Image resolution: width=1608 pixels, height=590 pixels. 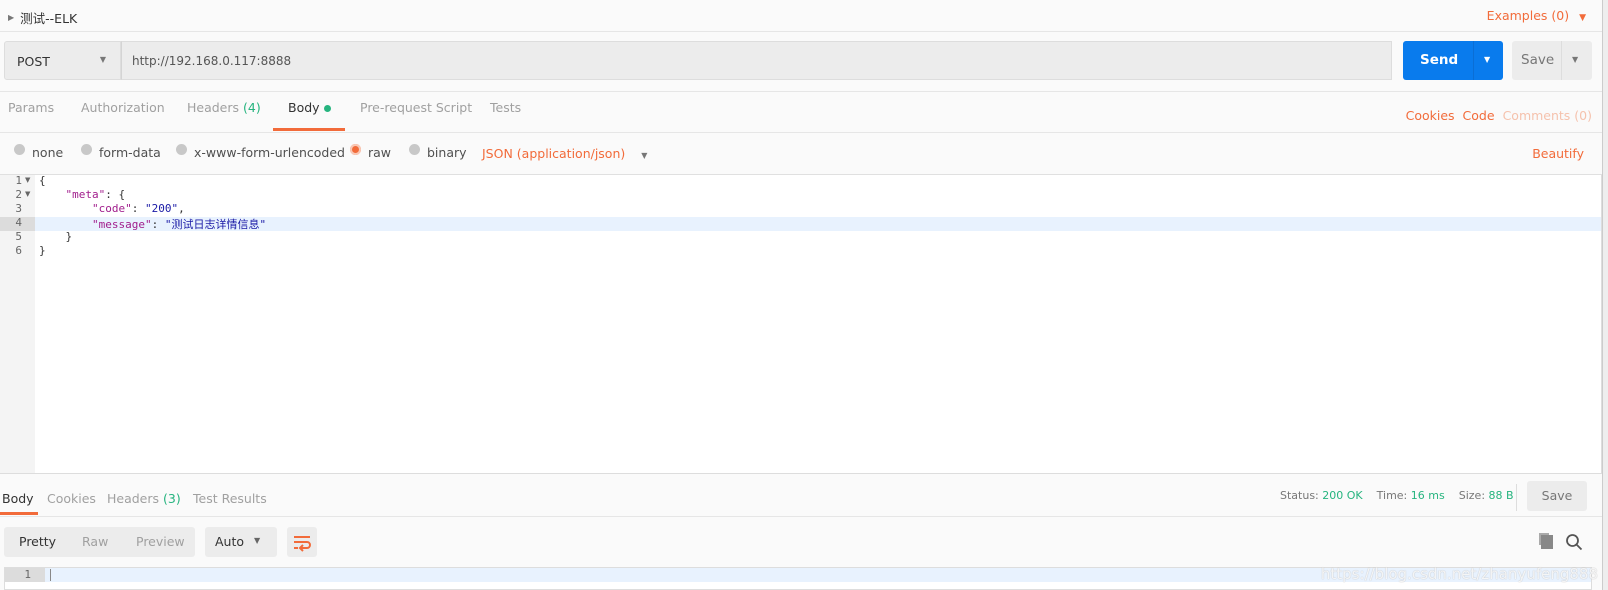 What do you see at coordinates (355, 149) in the screenshot?
I see `radio-selected-icon` at bounding box center [355, 149].